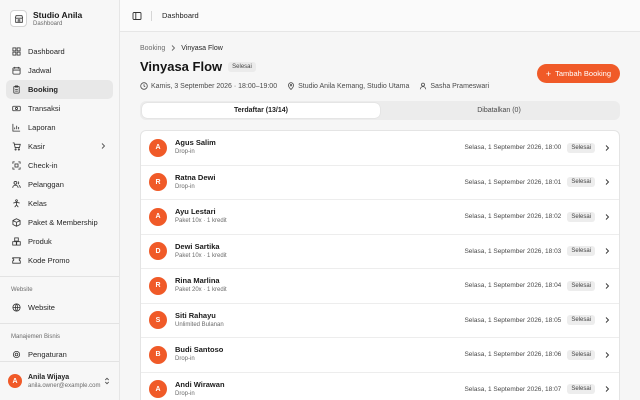 Image resolution: width=640 pixels, height=400 pixels. Describe the element at coordinates (261, 110) in the screenshot. I see `tab-registered: Terdaftar (13/14)` at that location.